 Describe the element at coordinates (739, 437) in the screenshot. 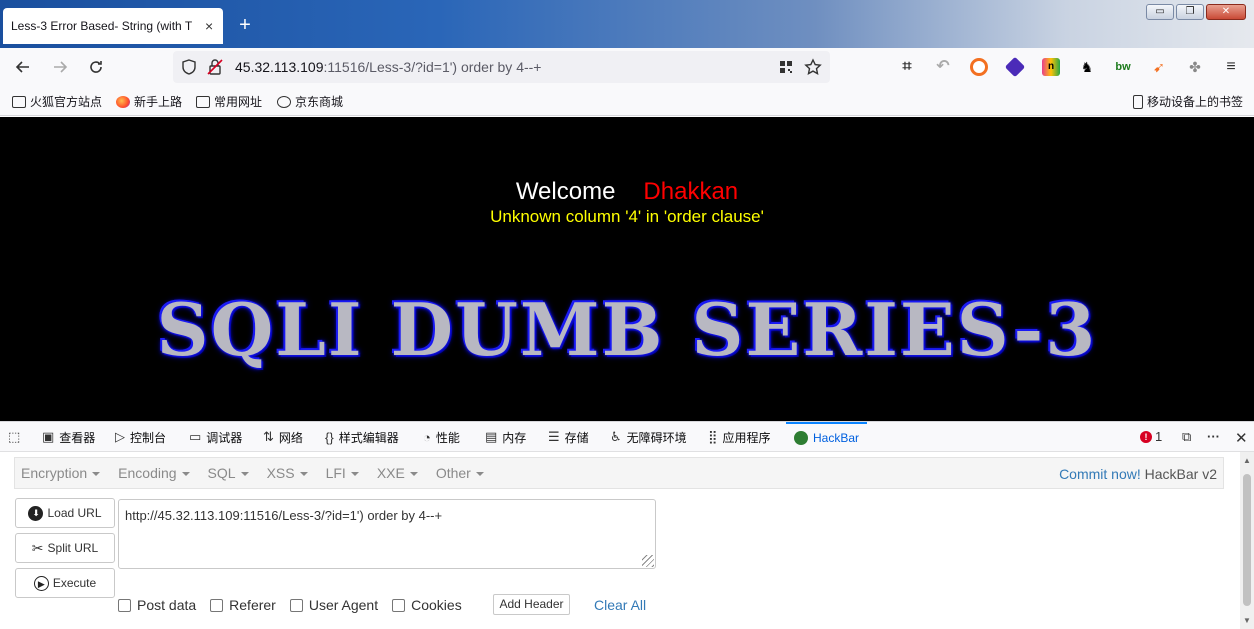

I see `tab-application: ⣿ 应用程序` at that location.